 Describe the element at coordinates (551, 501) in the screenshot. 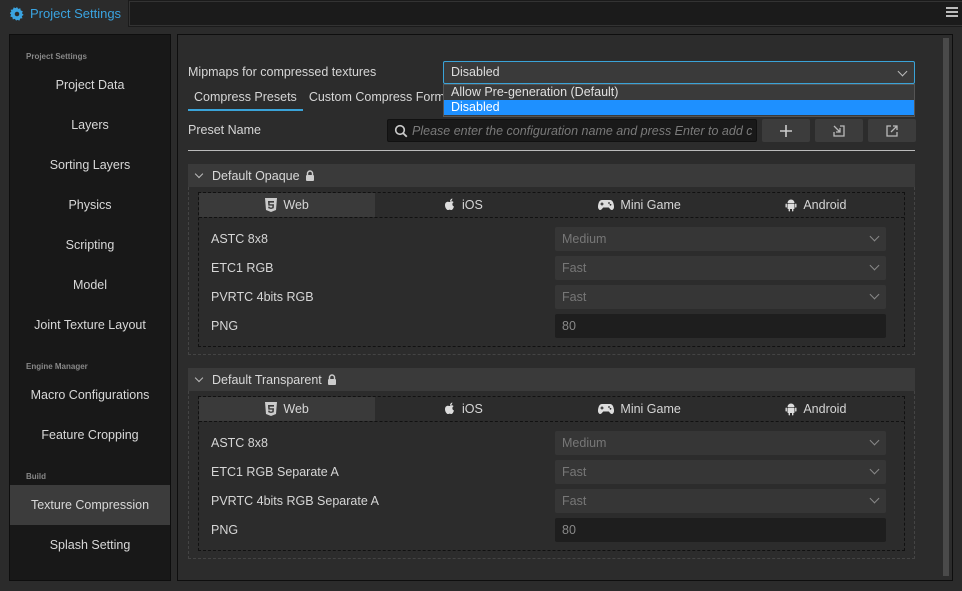

I see `format-row-pvrtc-separate-a: PVRTC 4bits RGB Separate A Fast` at that location.